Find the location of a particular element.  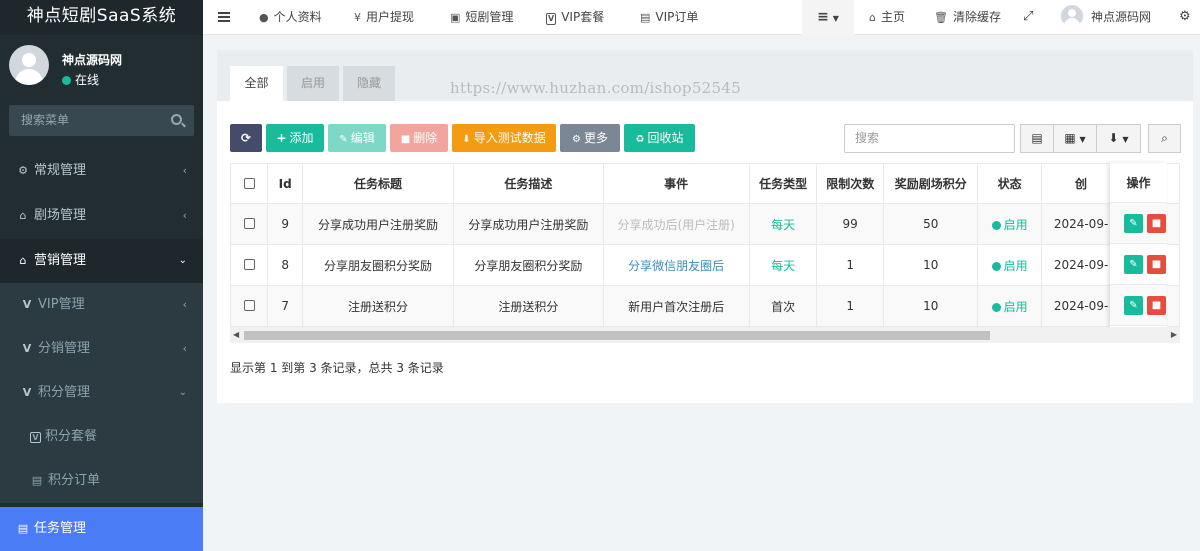

scroll-thumb is located at coordinates (617, 335).